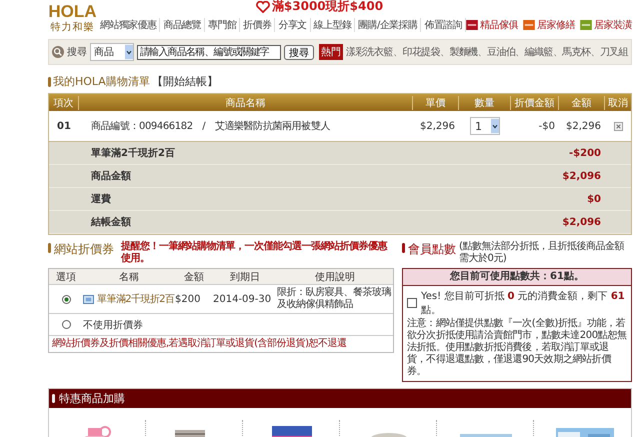 The width and height of the screenshot is (640, 437). What do you see at coordinates (547, 126) in the screenshot?
I see `table-cell-text: -$0` at bounding box center [547, 126].